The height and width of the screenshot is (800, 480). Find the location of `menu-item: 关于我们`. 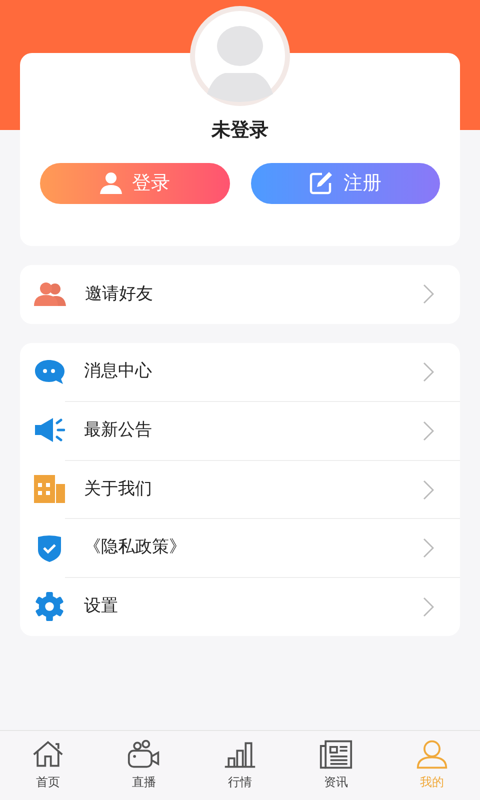

menu-item: 关于我们 is located at coordinates (240, 489).